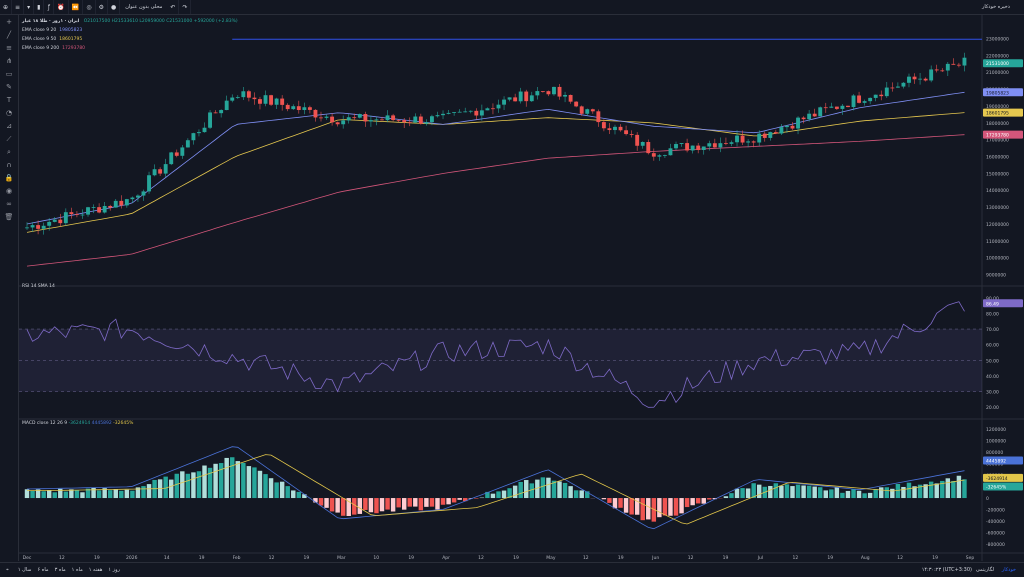 This screenshot has width=1024, height=577. Describe the element at coordinates (996, 462) in the screenshot. I see `macd-tag: 4445892` at that location.